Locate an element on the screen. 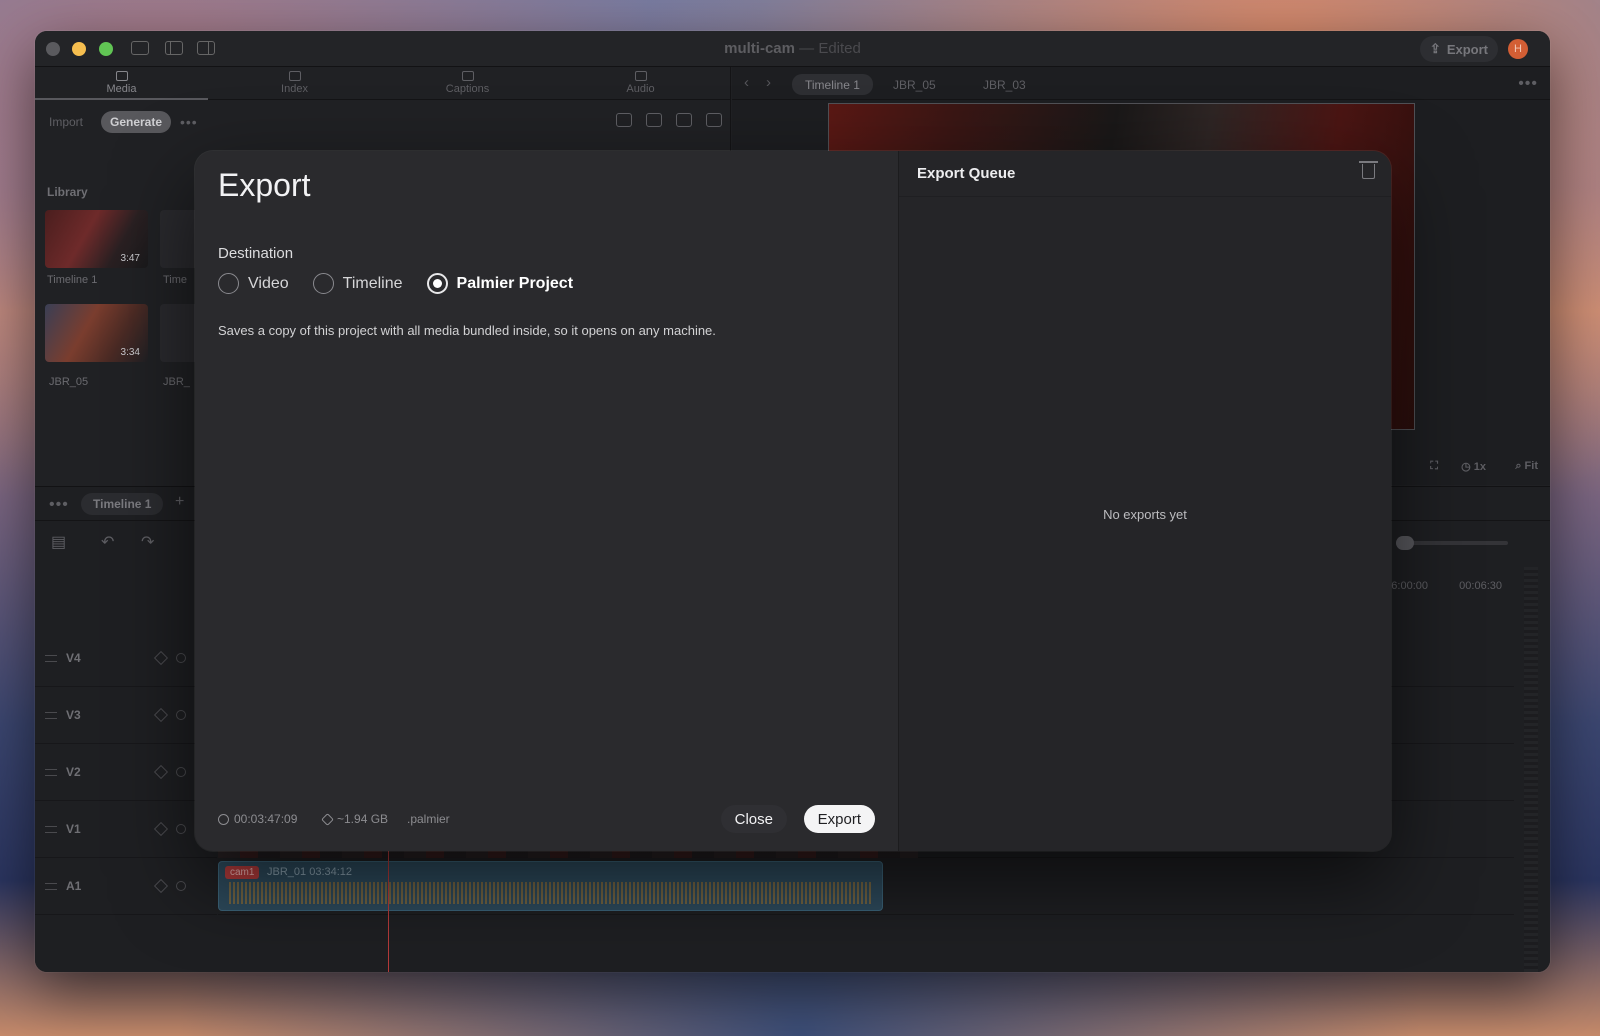  viewer-tabs: ‹ › Timeline 1 JBR_05 JBR_03 ••• is located at coordinates (1141, 83).